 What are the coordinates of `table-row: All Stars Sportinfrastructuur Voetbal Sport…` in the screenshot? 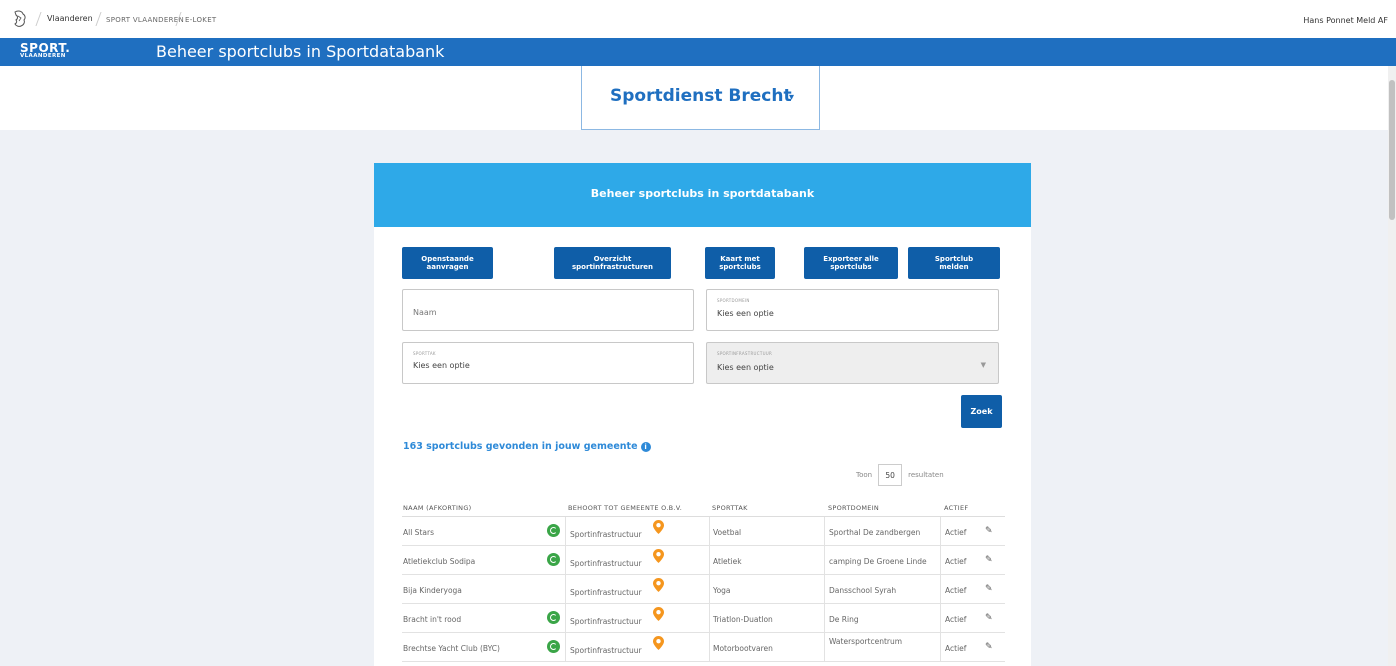 It's located at (703, 531).